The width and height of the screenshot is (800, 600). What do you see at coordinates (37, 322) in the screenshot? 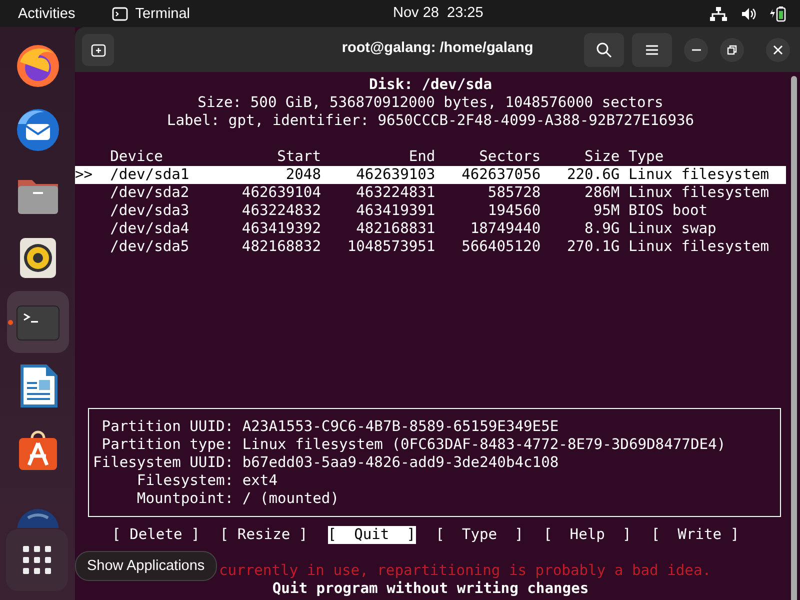
I see `dock-tile-highlight` at bounding box center [37, 322].